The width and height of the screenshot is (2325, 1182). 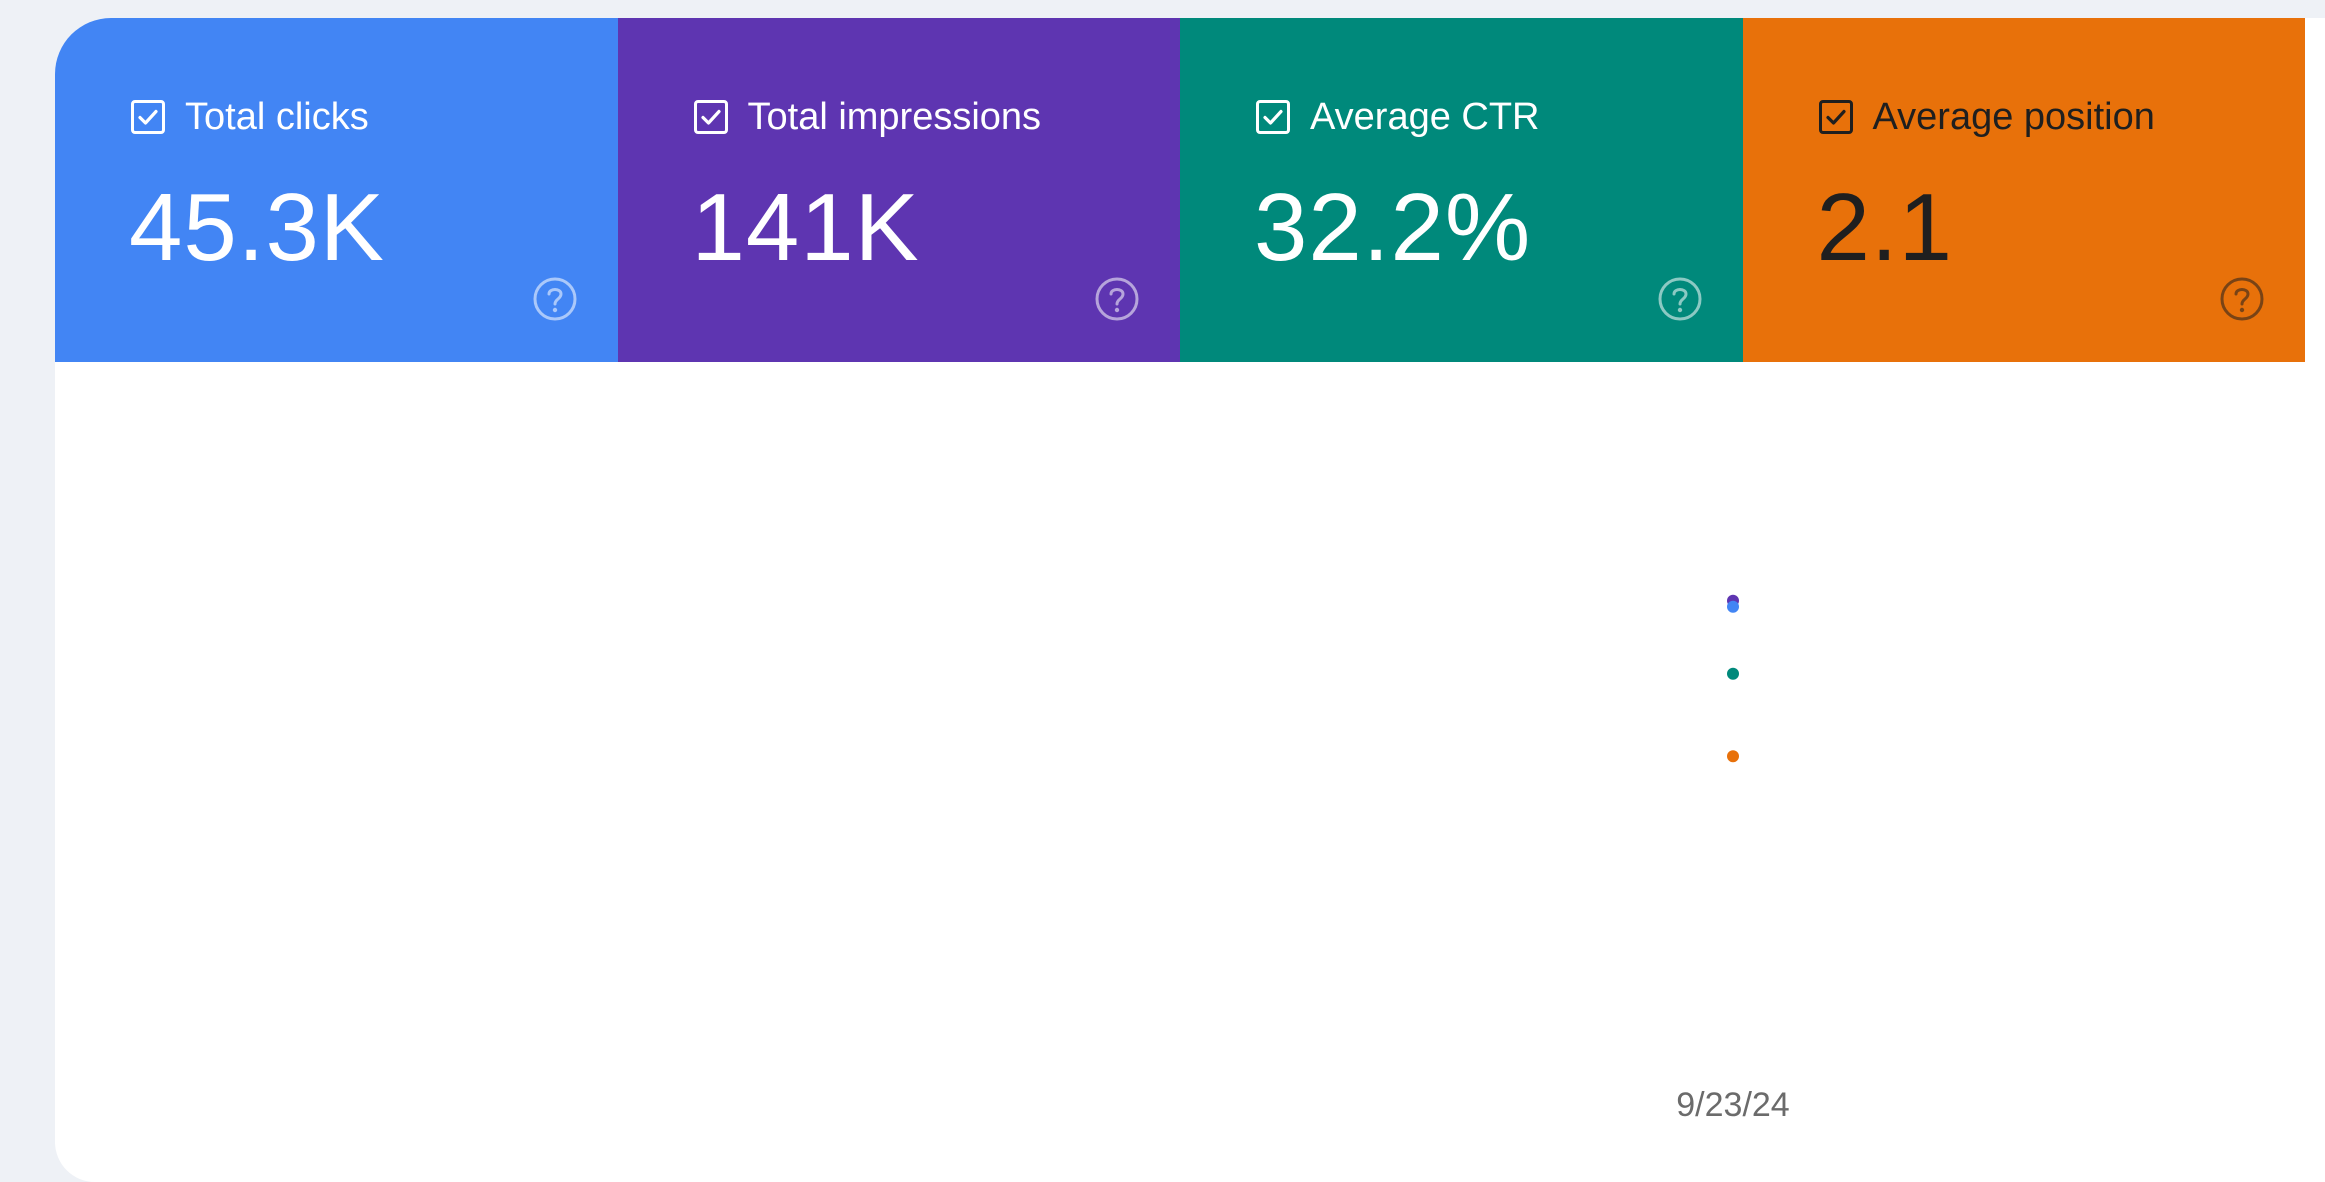 What do you see at coordinates (1393, 227) in the screenshot?
I see `metric-value: 32.2%` at bounding box center [1393, 227].